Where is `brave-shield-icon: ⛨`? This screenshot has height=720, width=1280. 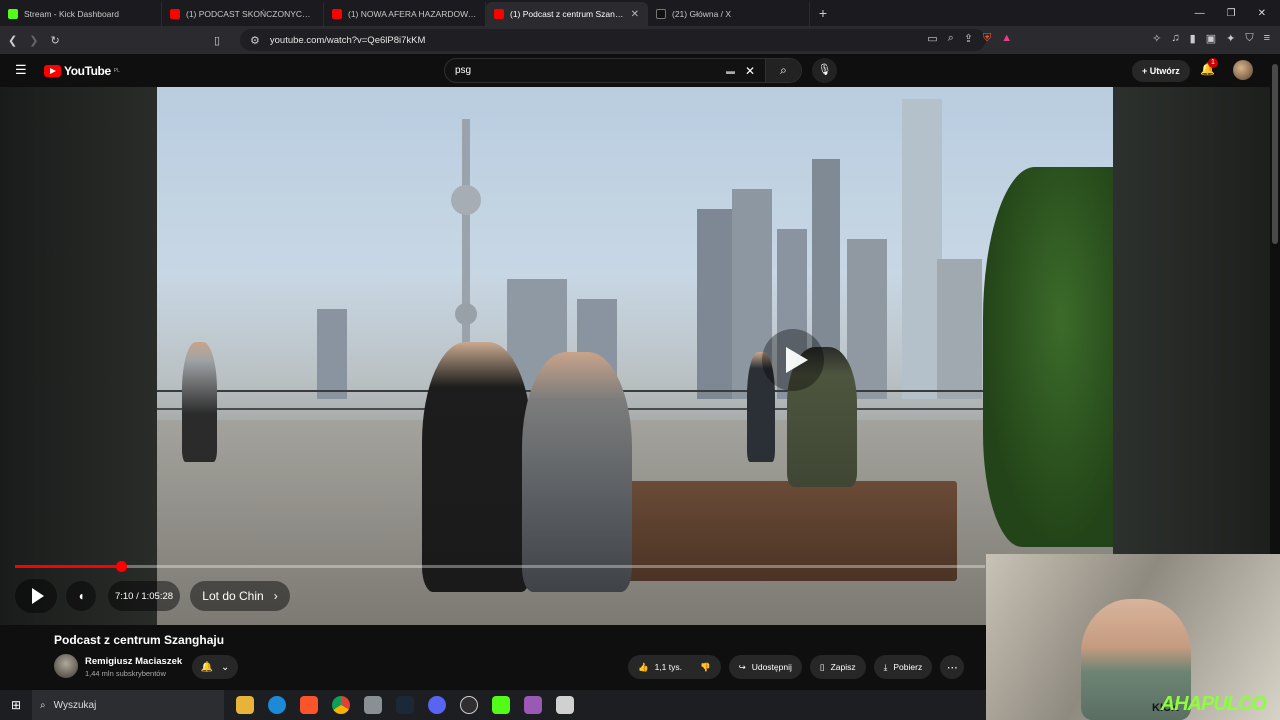
brave-shield-icon: ⛨ is located at coordinates (987, 38).